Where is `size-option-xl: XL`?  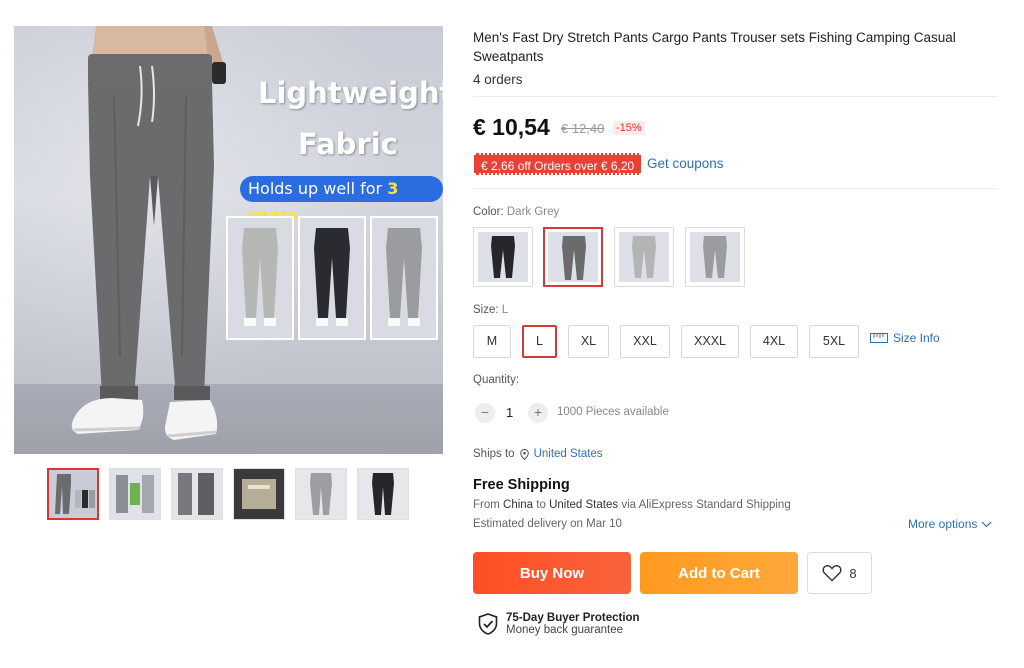
size-option-xl: XL is located at coordinates (588, 341).